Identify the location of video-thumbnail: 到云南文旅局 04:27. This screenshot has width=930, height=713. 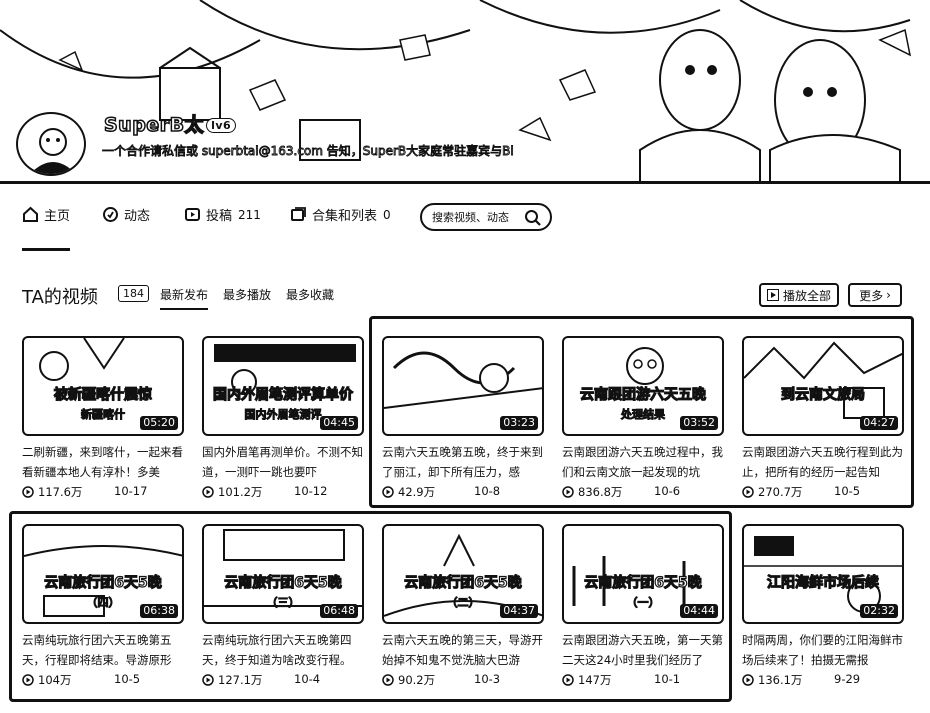
(823, 386).